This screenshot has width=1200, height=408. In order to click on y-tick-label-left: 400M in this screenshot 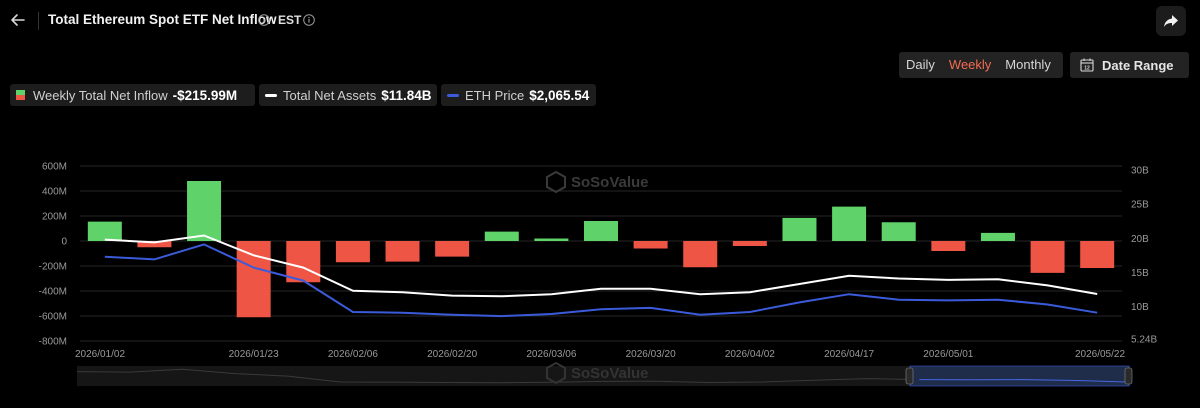, I will do `click(54, 192)`.